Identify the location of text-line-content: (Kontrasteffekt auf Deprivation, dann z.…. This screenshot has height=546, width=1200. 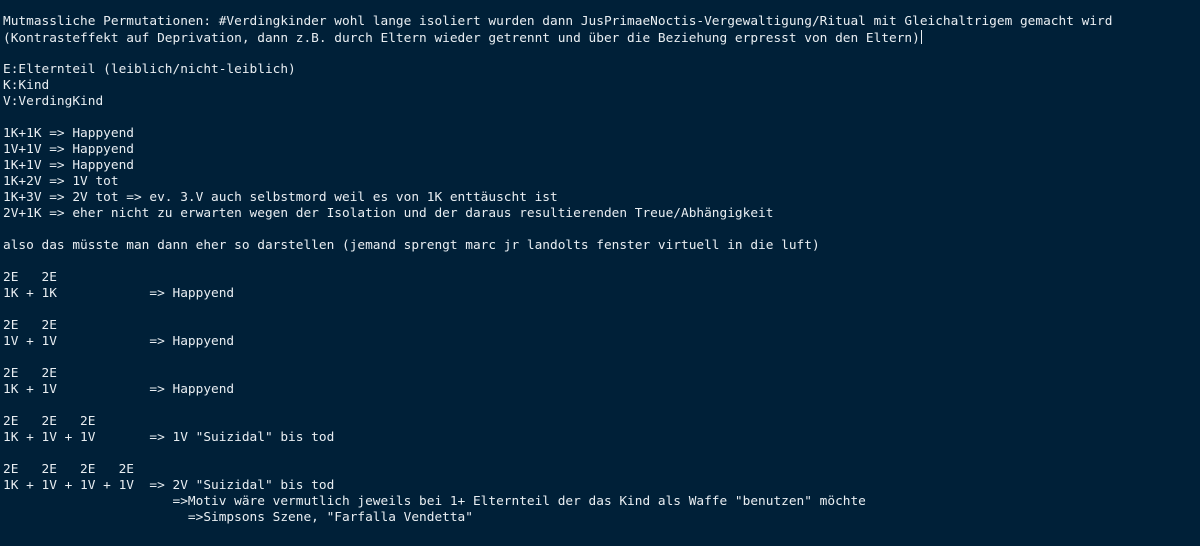
(461, 38).